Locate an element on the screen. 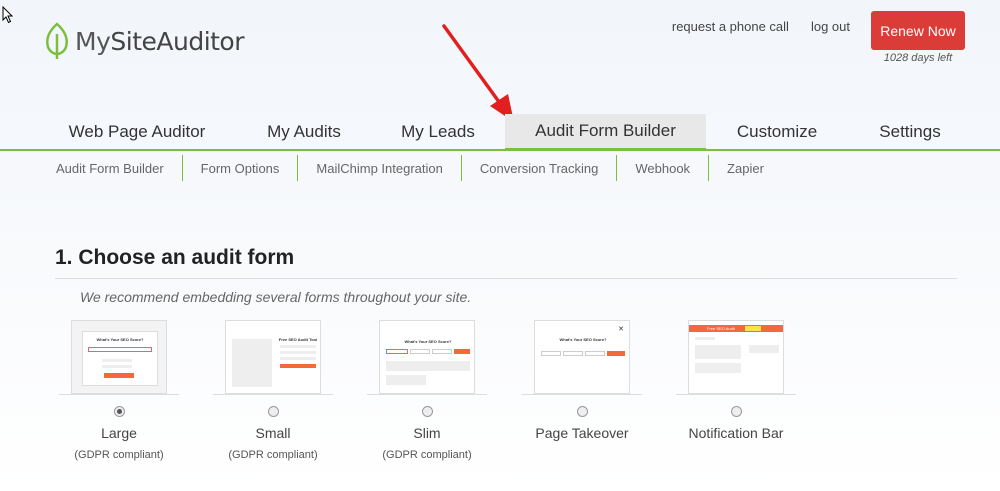  form-option-notification-bar: Free SEO Audit Notification Bar is located at coordinates (736, 379).